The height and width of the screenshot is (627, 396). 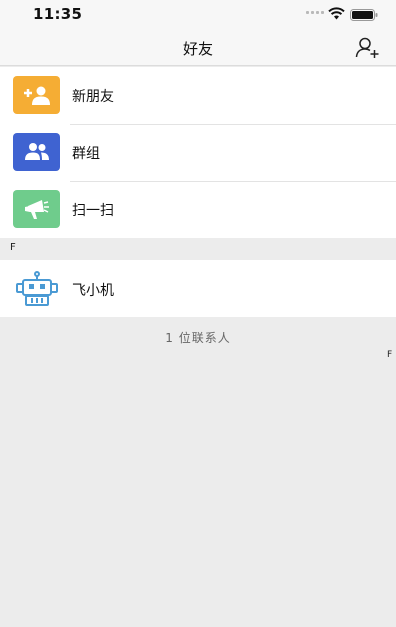 I want to click on navigation-bar: 好友, so click(x=198, y=48).